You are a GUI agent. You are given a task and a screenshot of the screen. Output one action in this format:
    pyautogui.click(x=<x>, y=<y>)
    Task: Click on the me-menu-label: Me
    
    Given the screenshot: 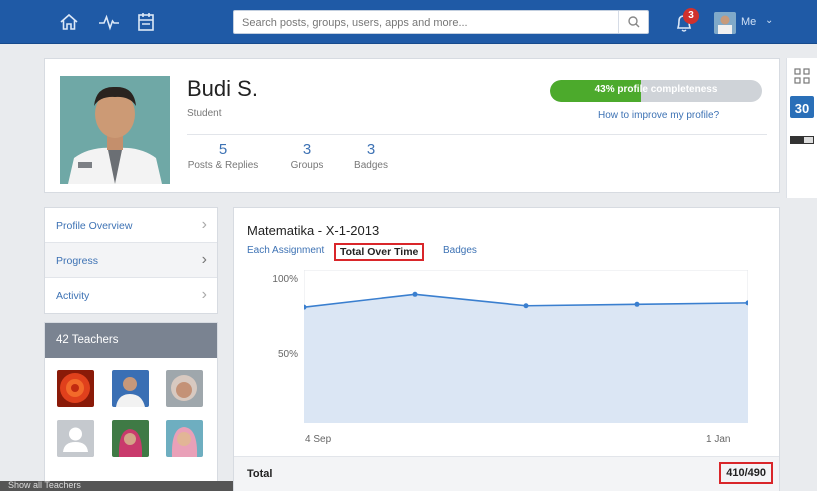 What is the action you would take?
    pyautogui.click(x=748, y=22)
    